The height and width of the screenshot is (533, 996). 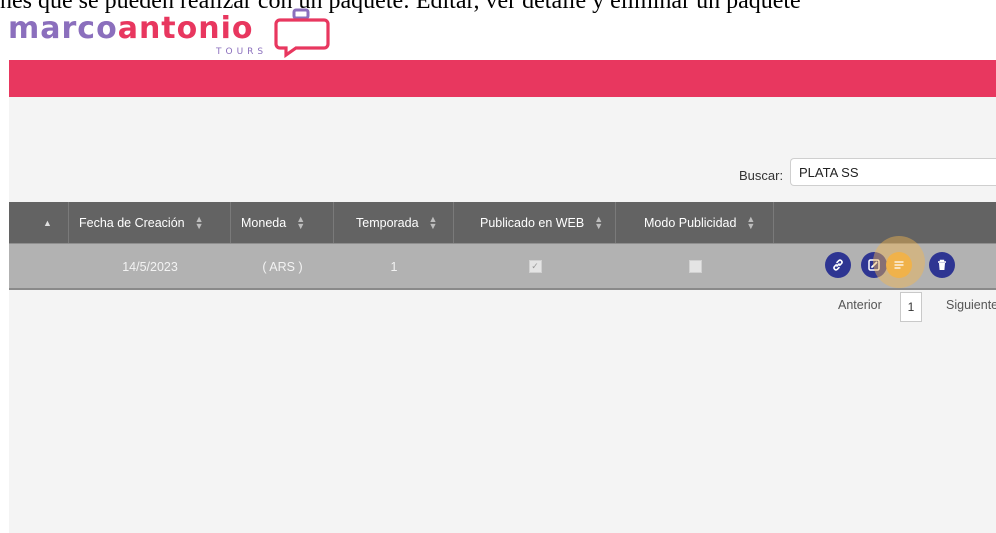 What do you see at coordinates (502, 78) in the screenshot?
I see `top-nav-bar` at bounding box center [502, 78].